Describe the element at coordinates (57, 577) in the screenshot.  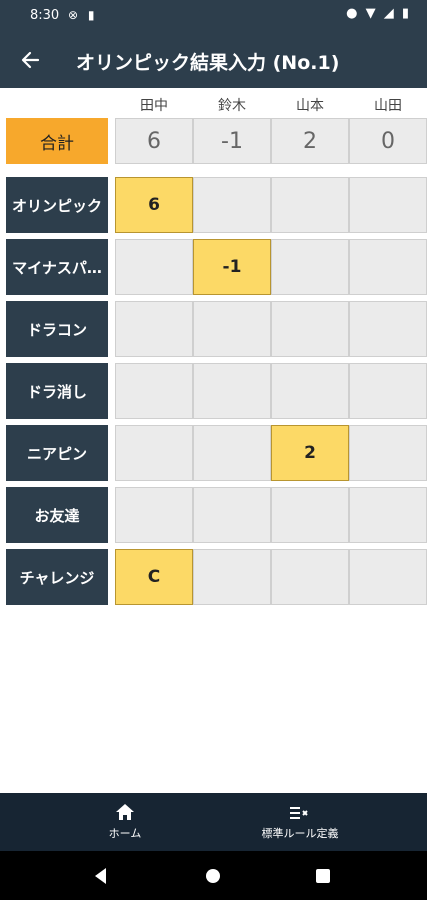
I see `row-label-challenge: チャレンジ` at that location.